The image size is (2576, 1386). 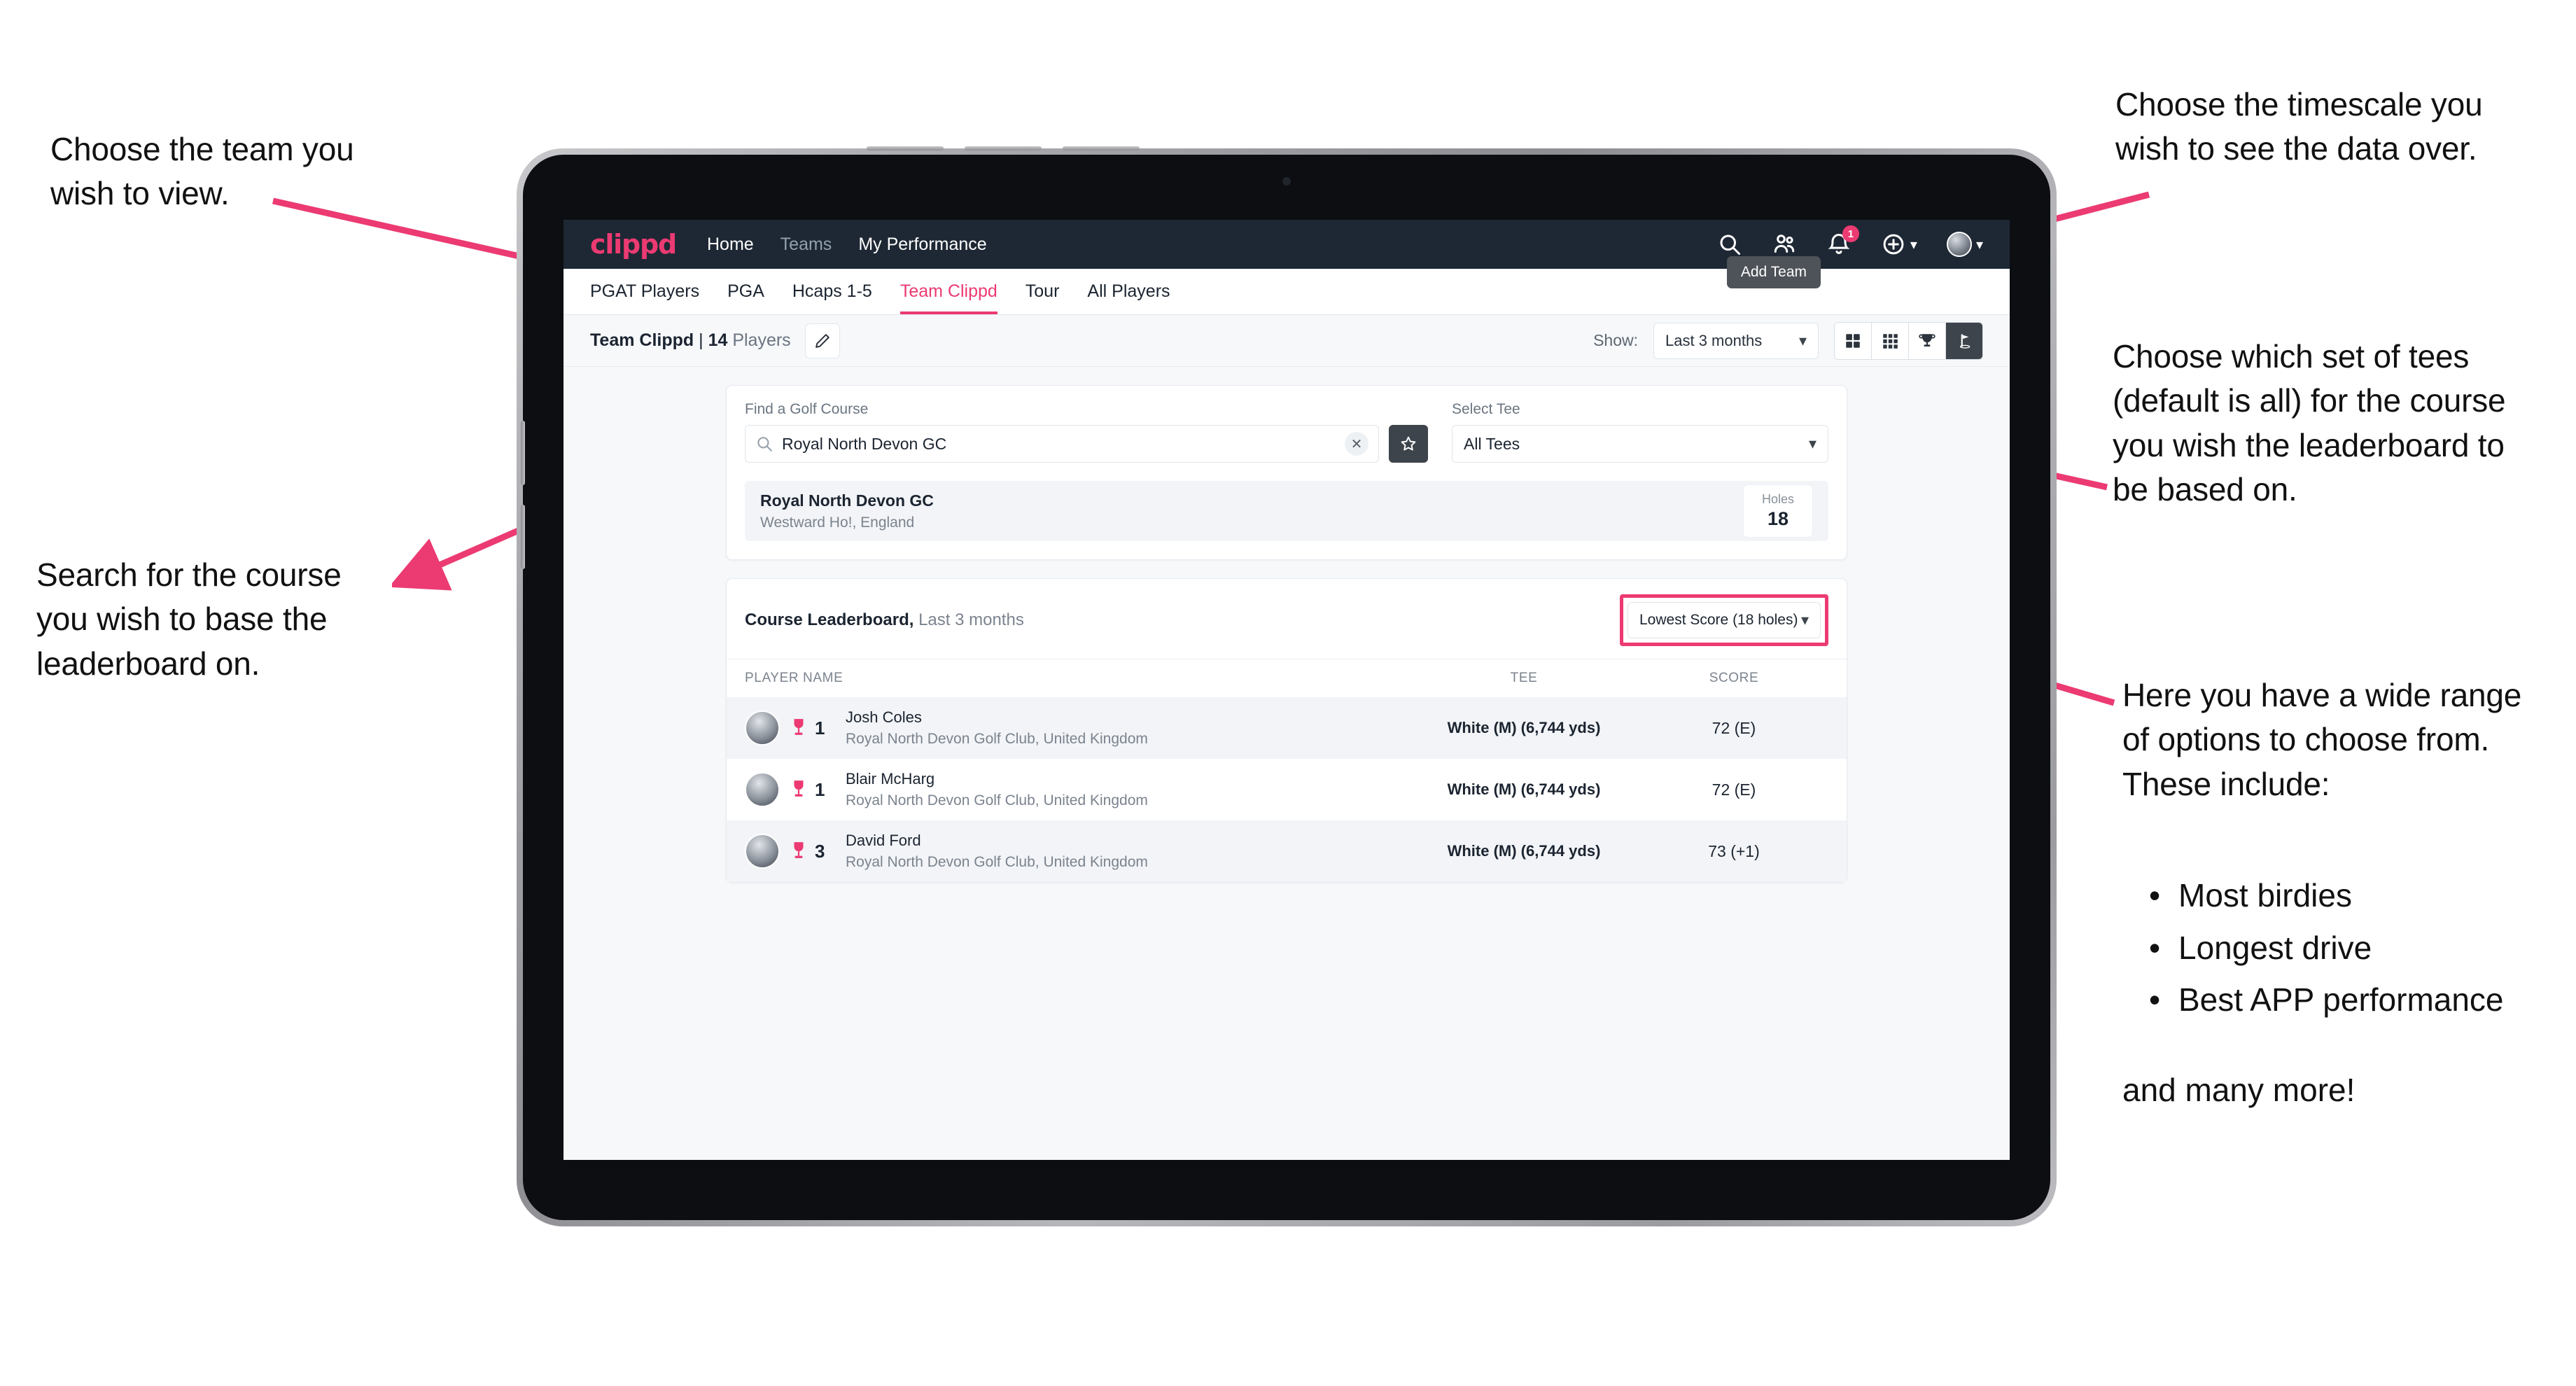 What do you see at coordinates (948, 297) in the screenshot?
I see `tab-team-clippd: Team Clippd` at bounding box center [948, 297].